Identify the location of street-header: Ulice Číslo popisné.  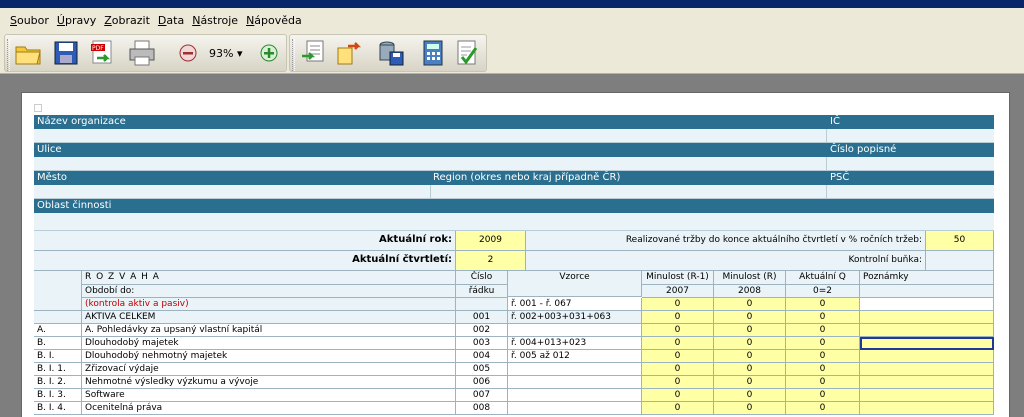
(514, 150).